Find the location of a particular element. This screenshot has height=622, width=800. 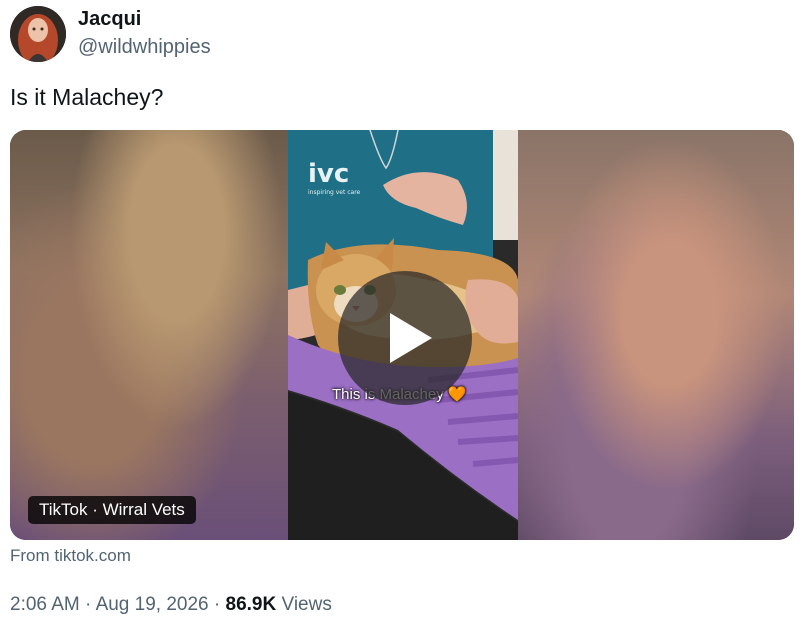

views-count: 86.9K is located at coordinates (251, 604).